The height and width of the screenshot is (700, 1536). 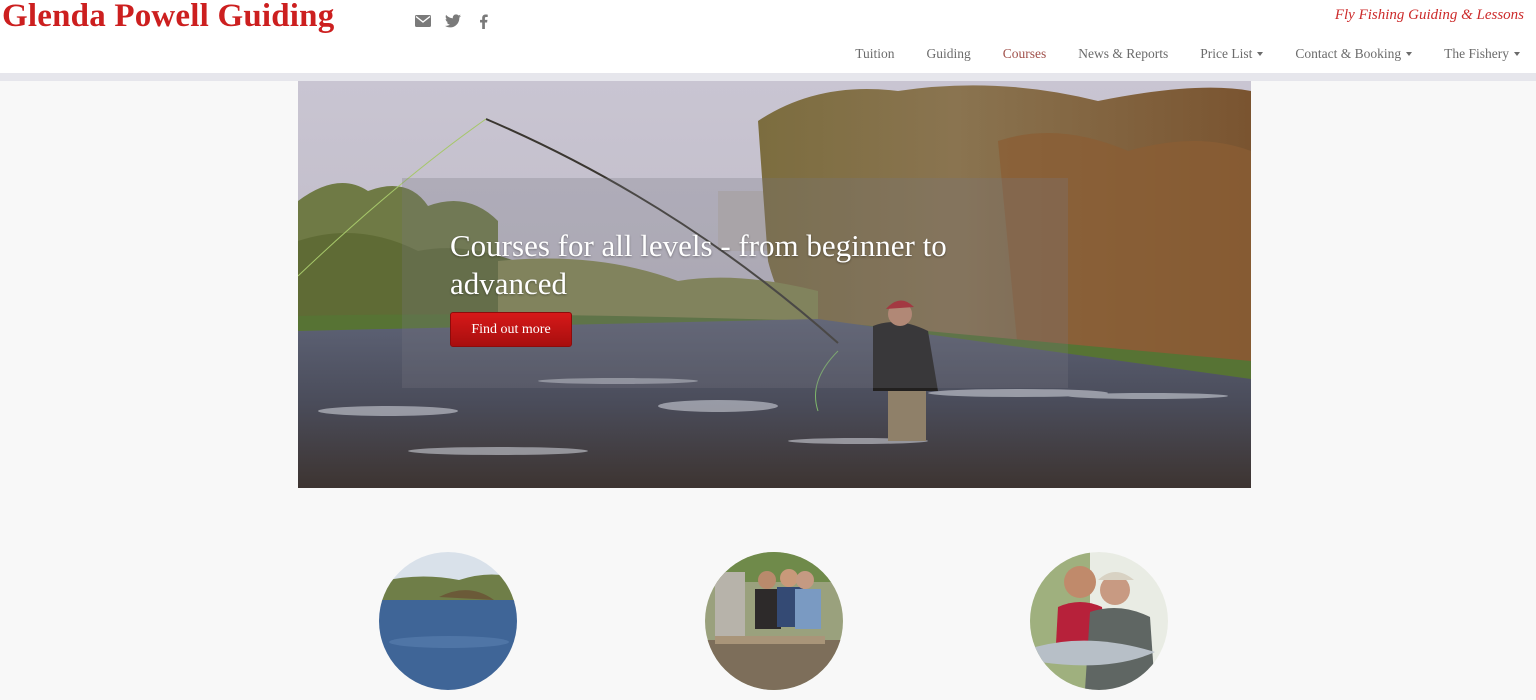 I want to click on nav-item-courses: Courses, so click(x=1025, y=54).